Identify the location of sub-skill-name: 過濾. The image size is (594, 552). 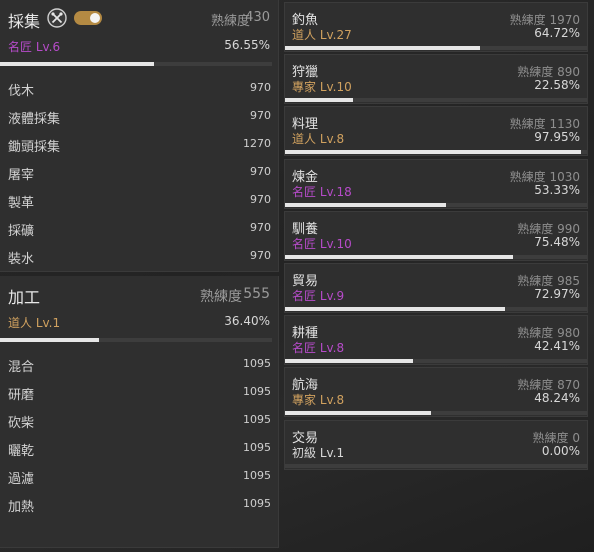
(21, 479).